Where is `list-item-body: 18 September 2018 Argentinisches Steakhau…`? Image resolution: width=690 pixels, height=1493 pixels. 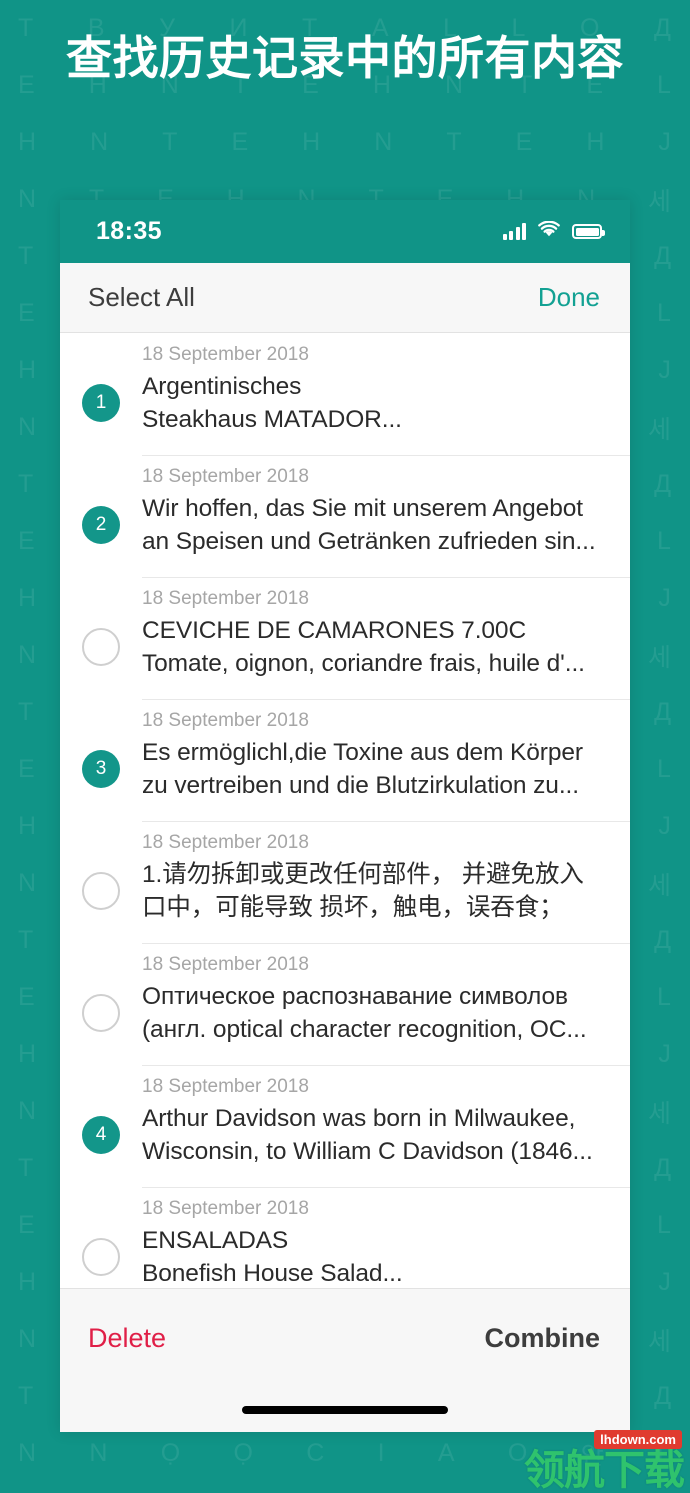
list-item-body: 18 September 2018 Argentinisches Steakhau… is located at coordinates (378, 390).